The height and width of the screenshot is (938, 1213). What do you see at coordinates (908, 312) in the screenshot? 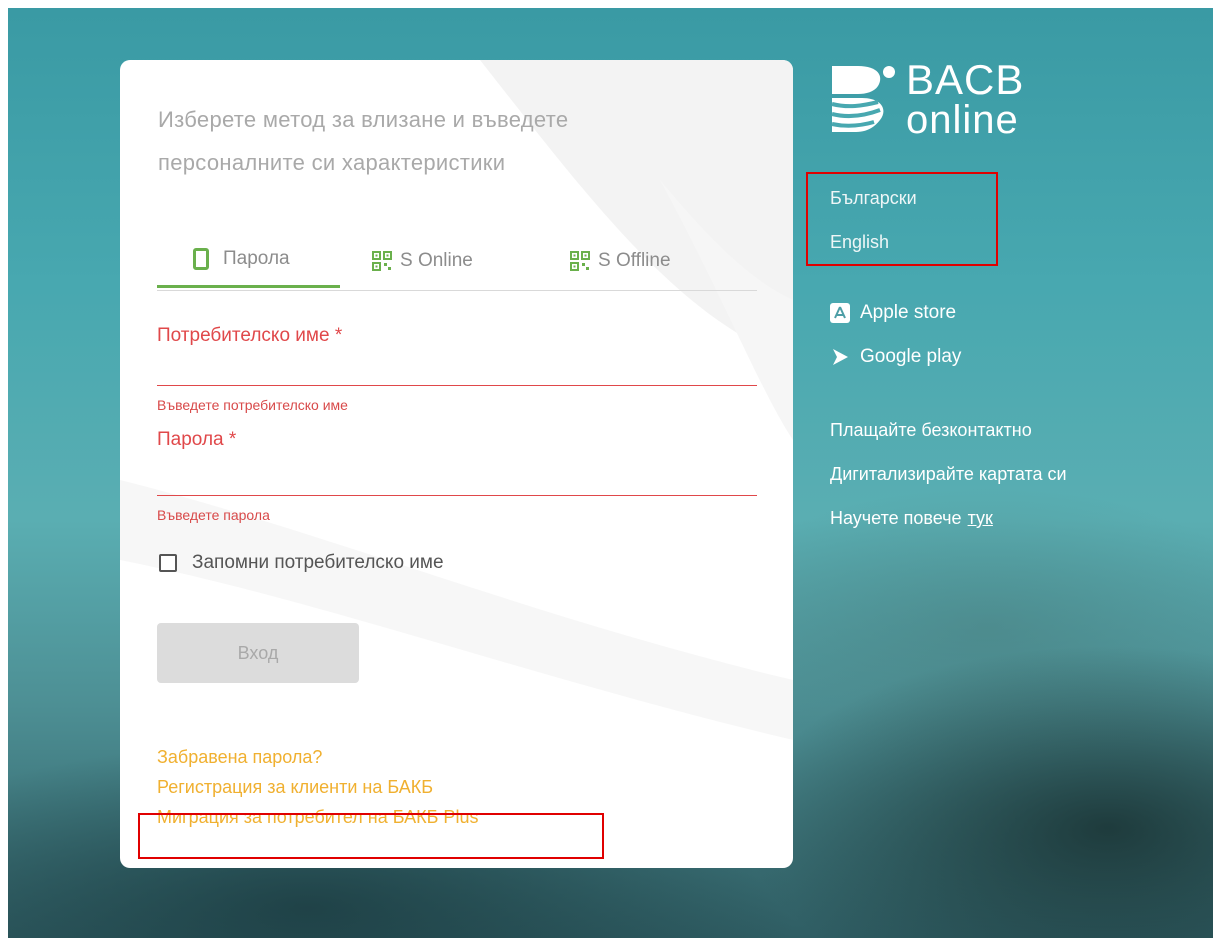
I see `apple-store-label: Apple store` at bounding box center [908, 312].